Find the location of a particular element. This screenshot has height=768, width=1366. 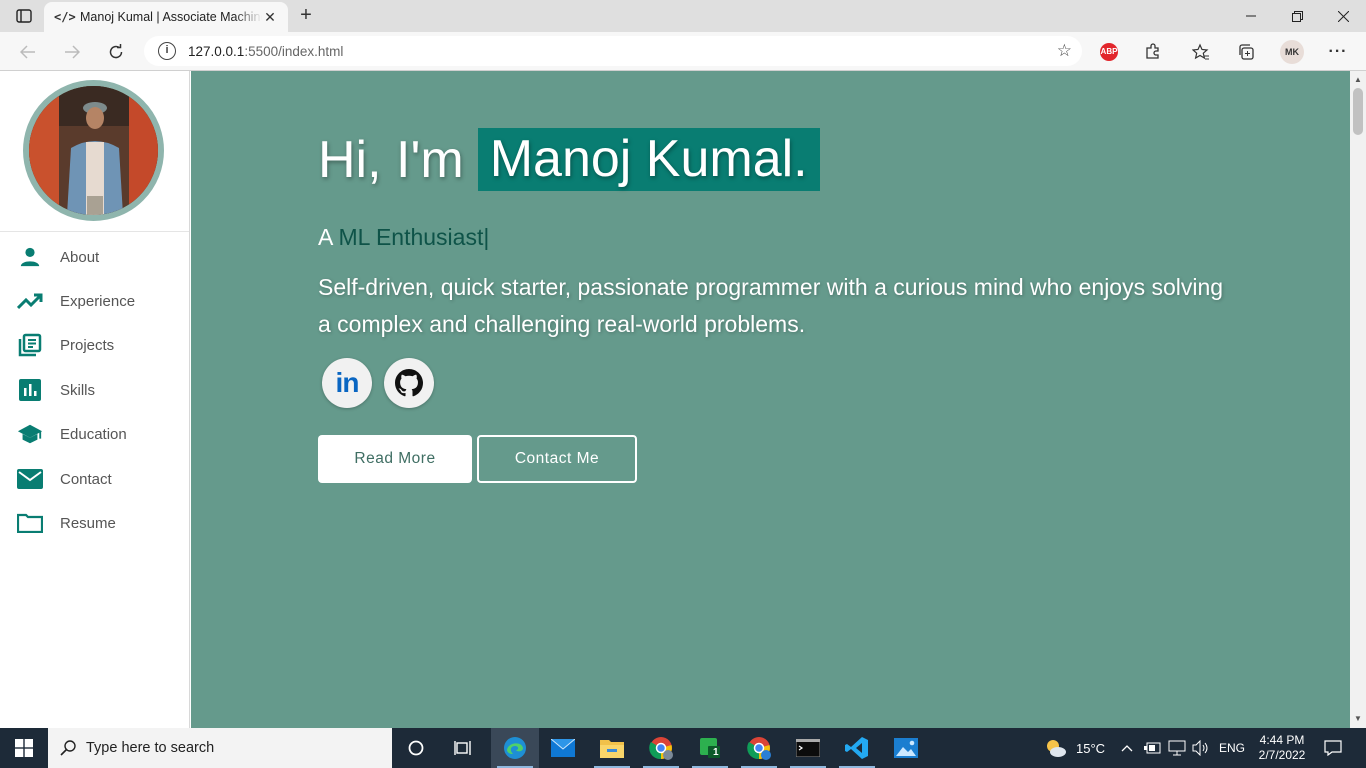

sidebar-item-experience: Experience is located at coordinates (95, 301).